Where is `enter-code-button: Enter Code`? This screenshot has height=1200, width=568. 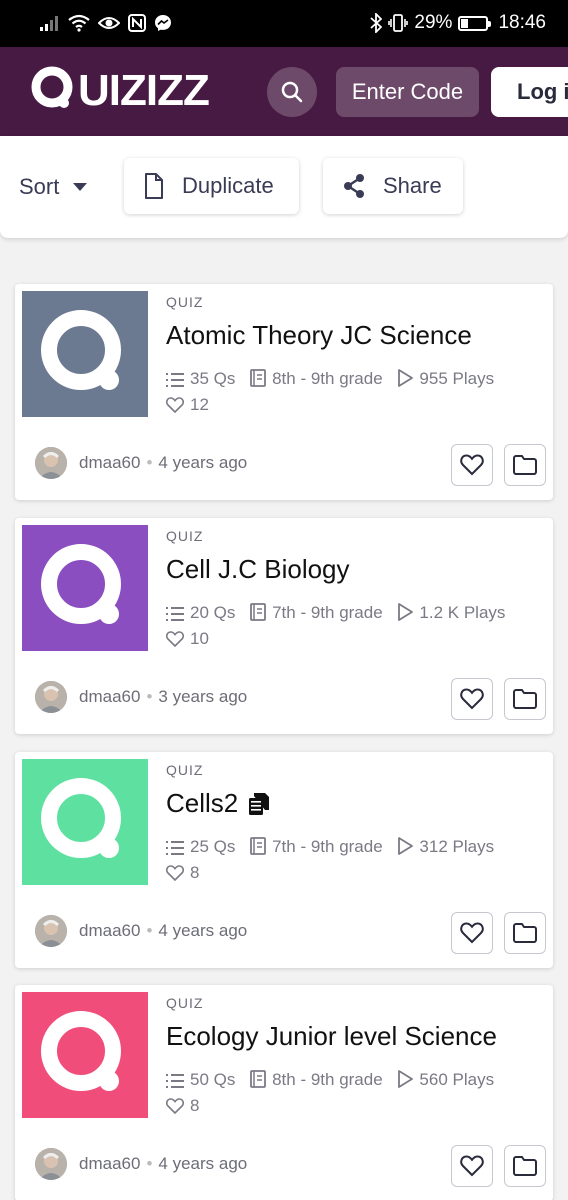 enter-code-button: Enter Code is located at coordinates (407, 92).